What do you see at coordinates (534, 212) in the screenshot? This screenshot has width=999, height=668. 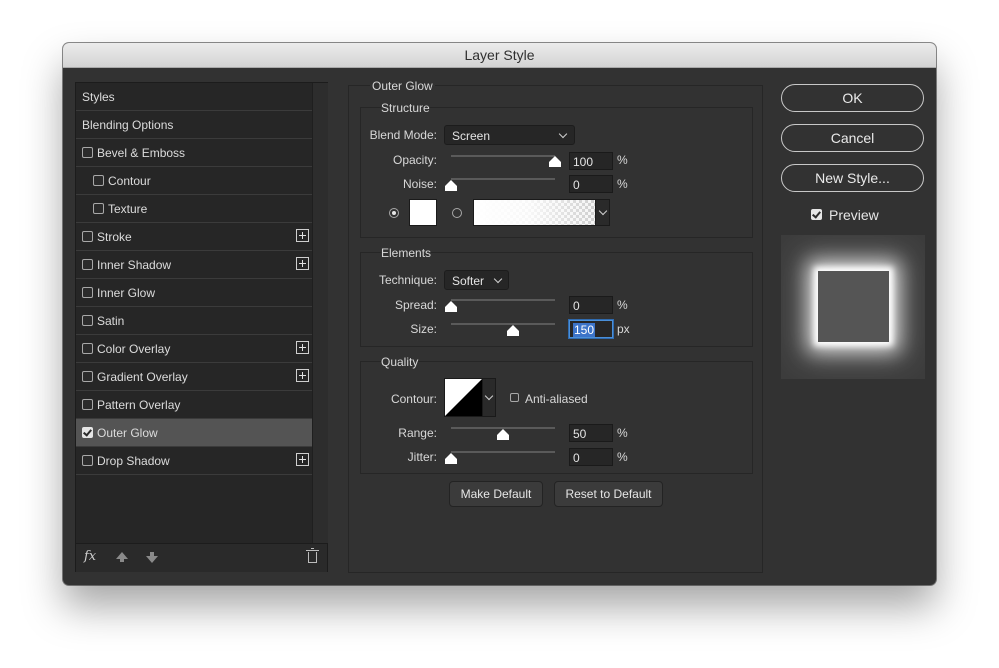 I see `gradient-swatch` at bounding box center [534, 212].